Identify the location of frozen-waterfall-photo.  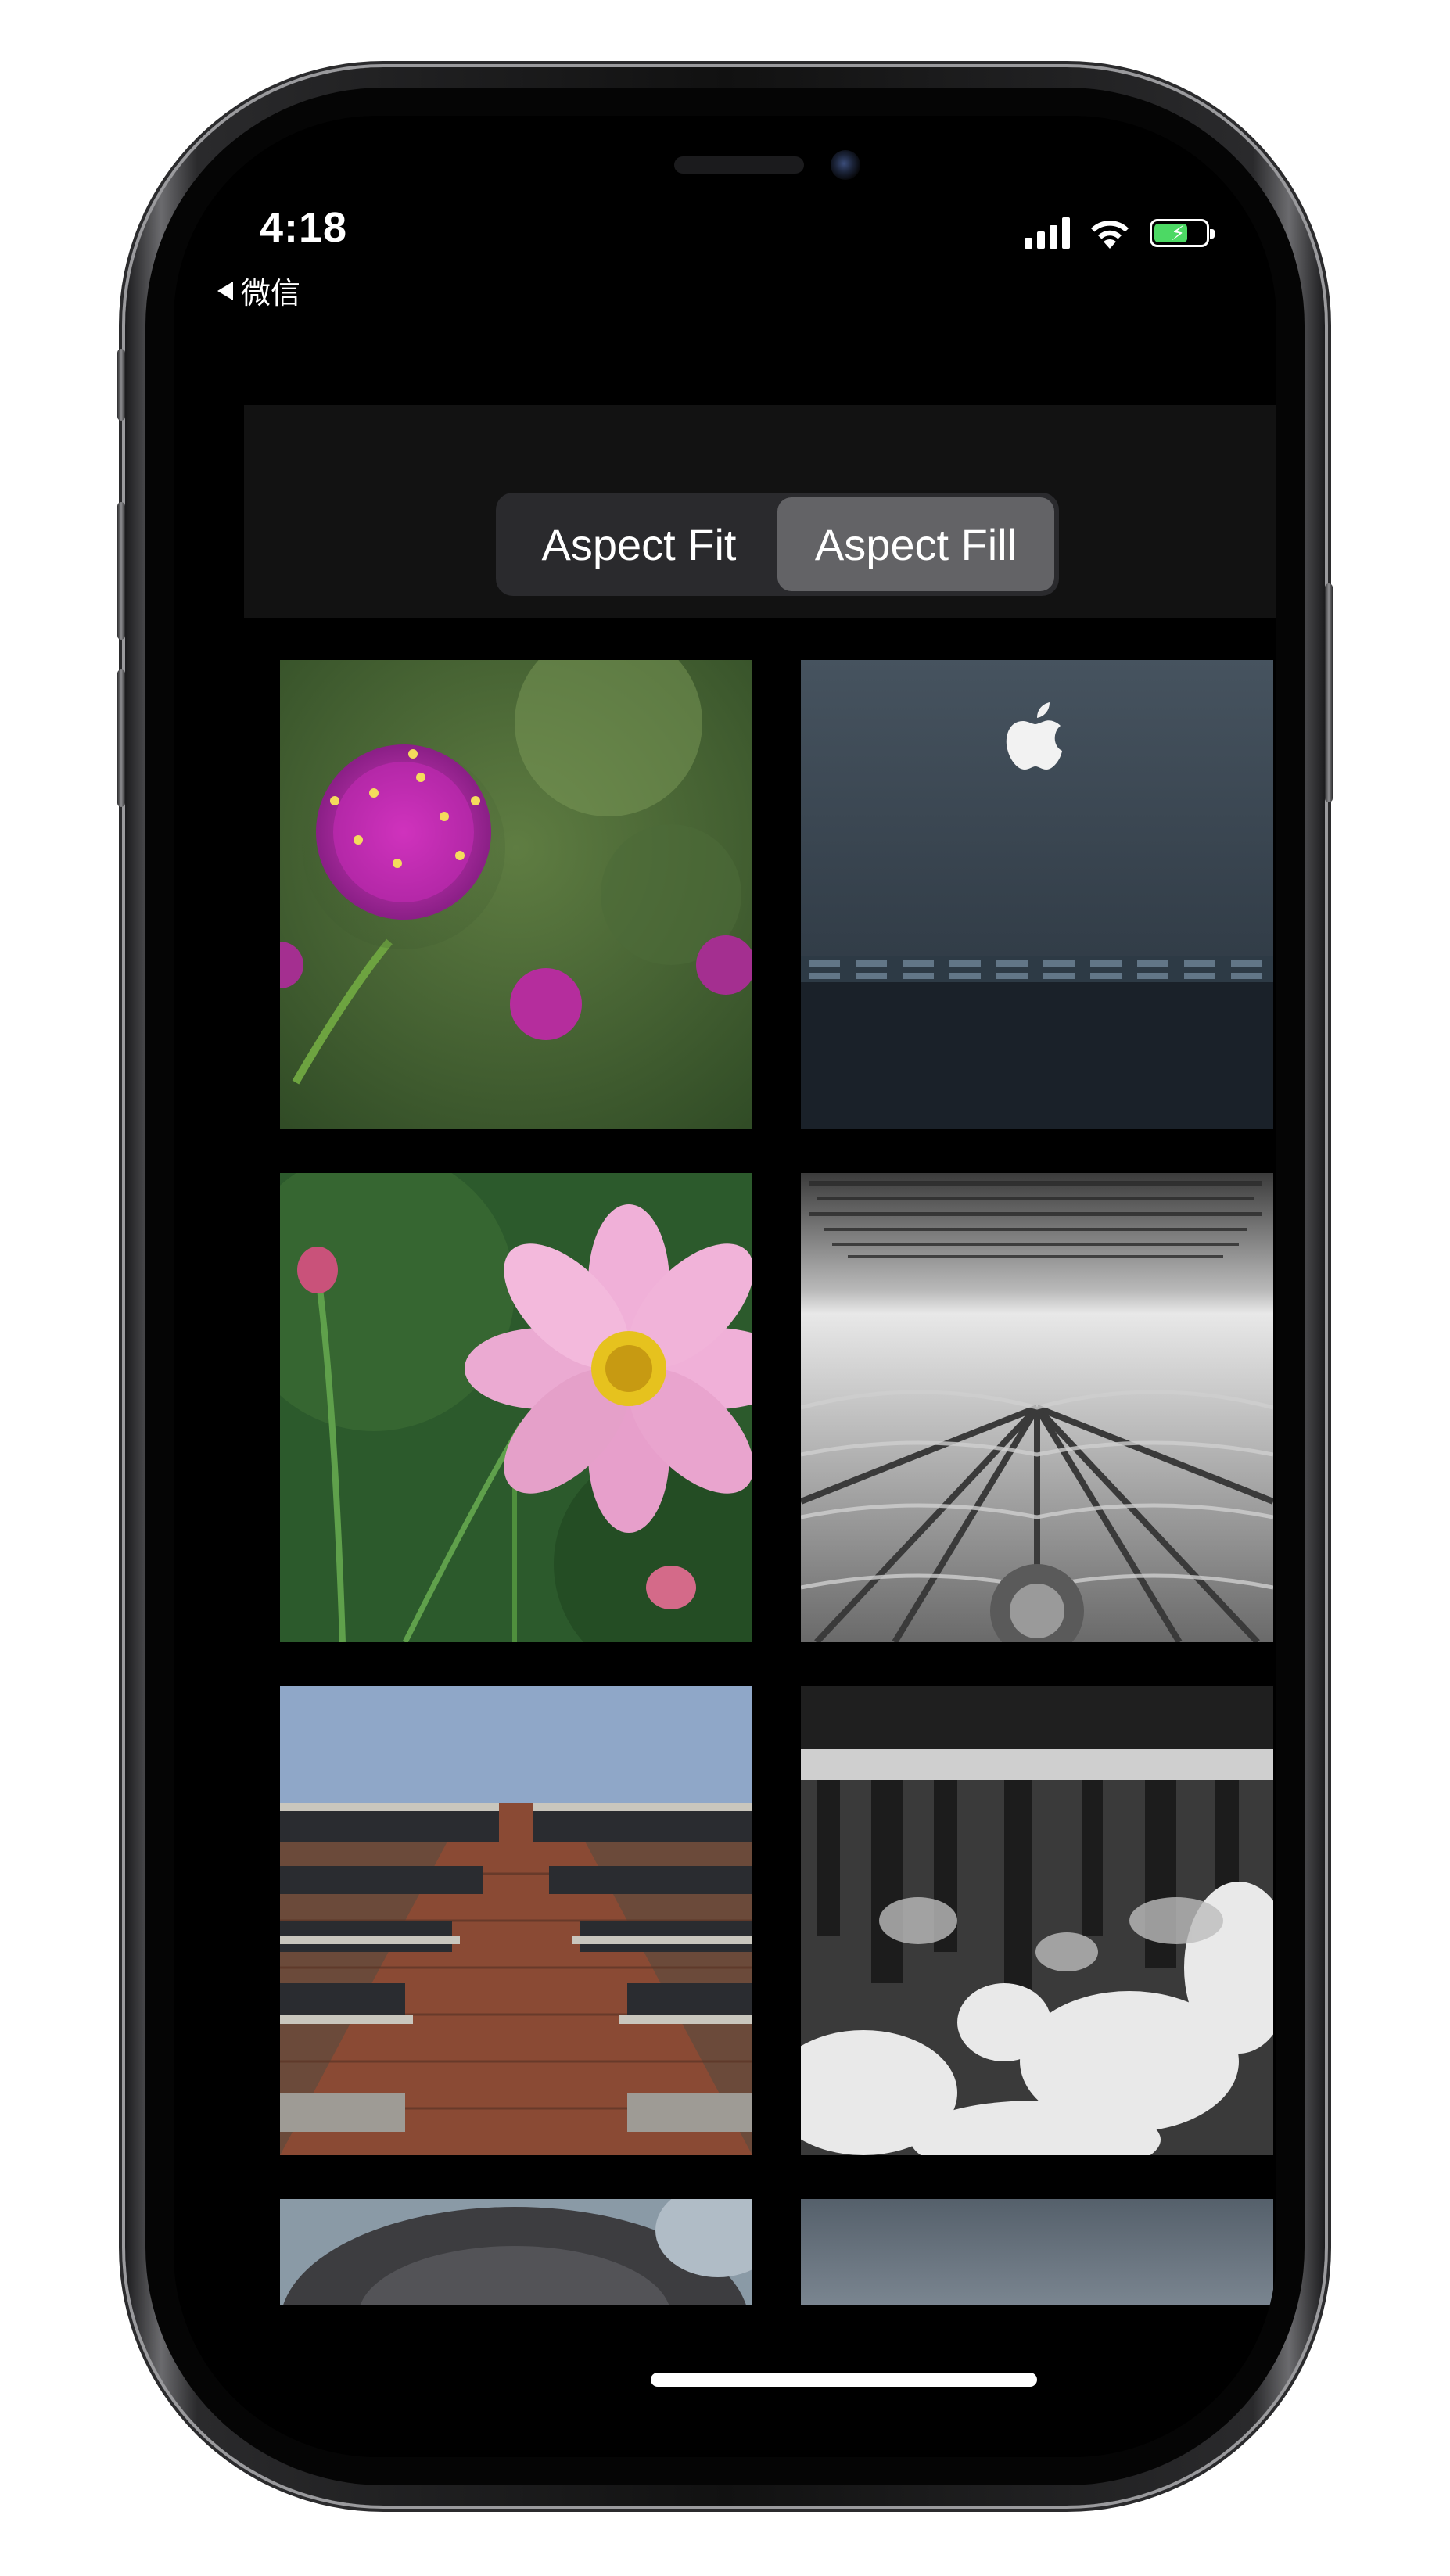
(1037, 1920).